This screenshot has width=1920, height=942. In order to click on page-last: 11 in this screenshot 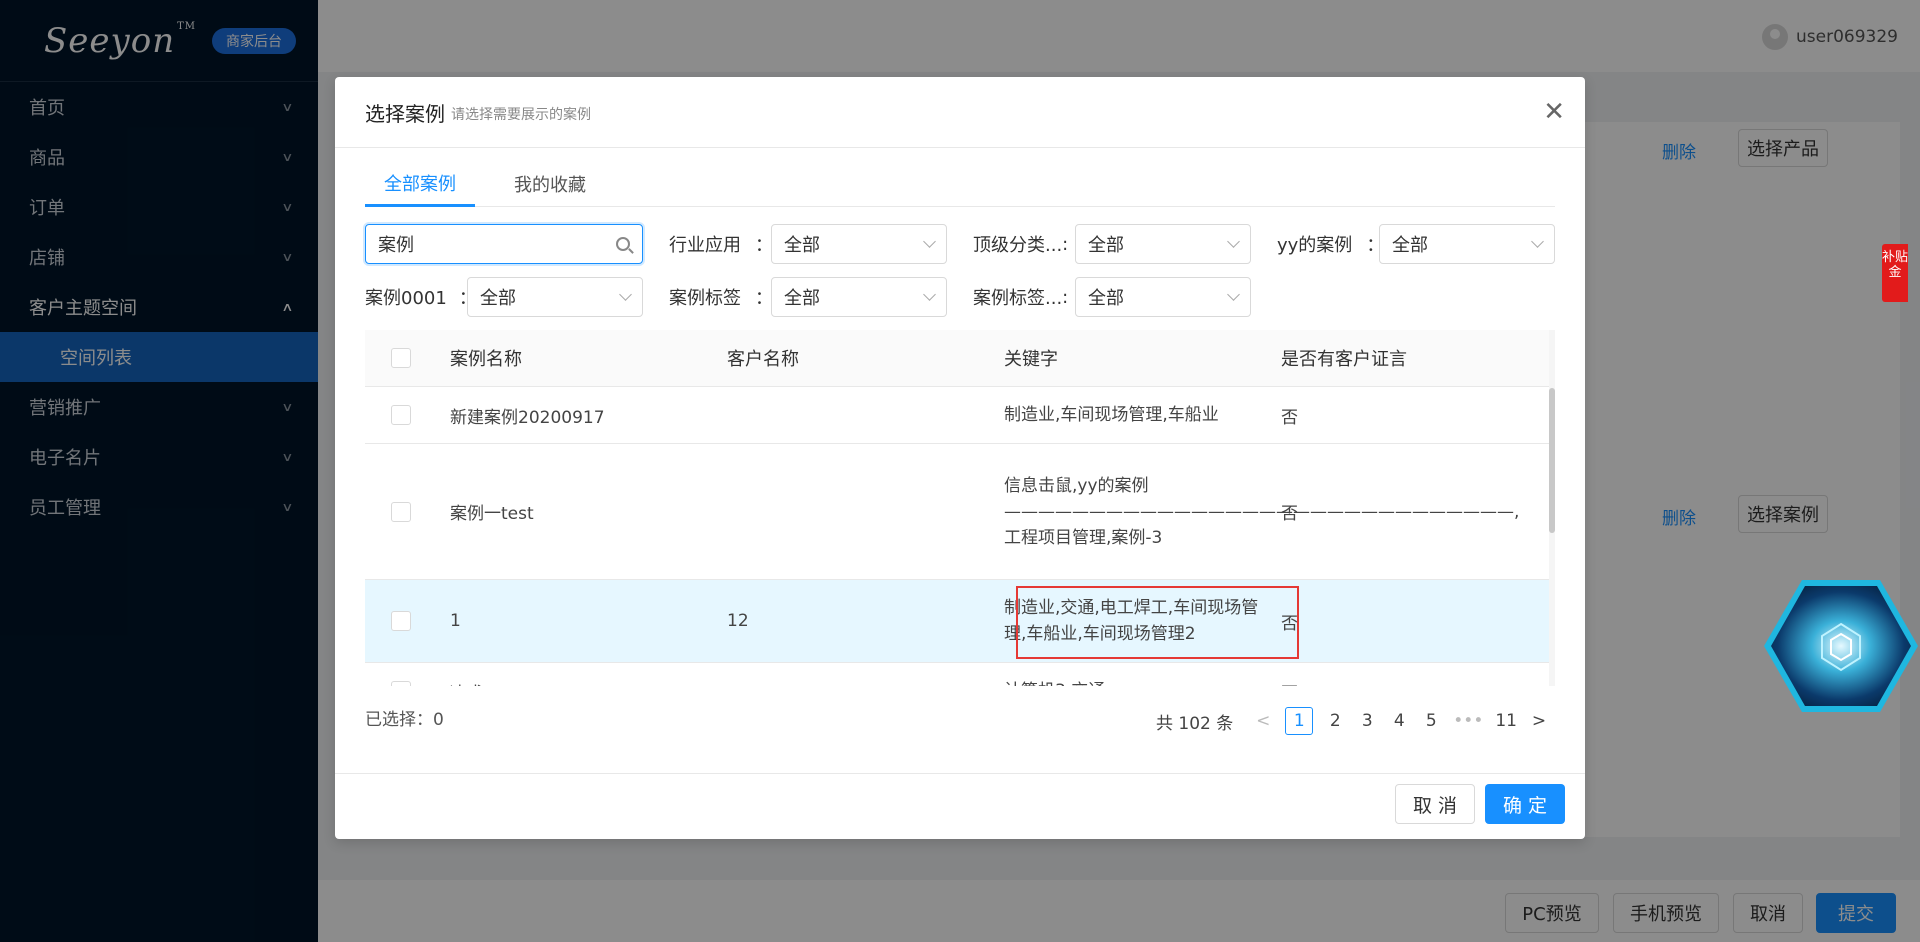, I will do `click(1506, 721)`.